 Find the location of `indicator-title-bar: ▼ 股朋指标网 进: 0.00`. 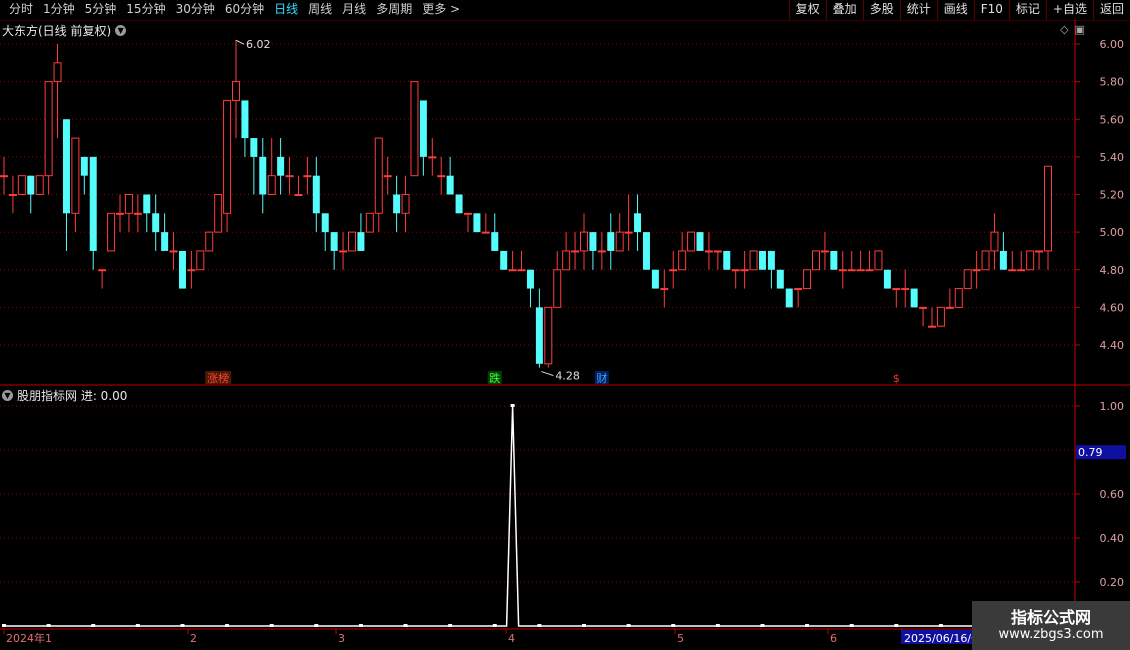

indicator-title-bar: ▼ 股朋指标网 进: 0.00 is located at coordinates (64, 395).